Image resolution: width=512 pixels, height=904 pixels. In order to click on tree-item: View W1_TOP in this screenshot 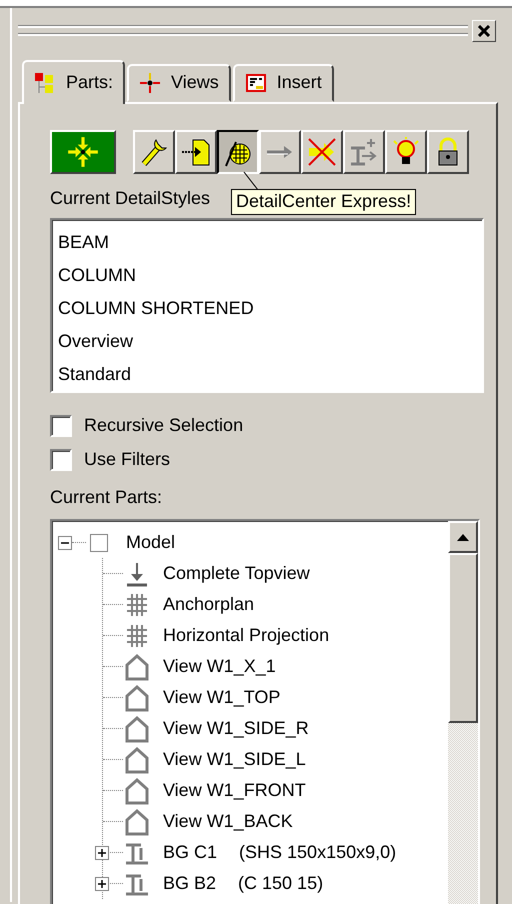, I will do `click(221, 697)`.